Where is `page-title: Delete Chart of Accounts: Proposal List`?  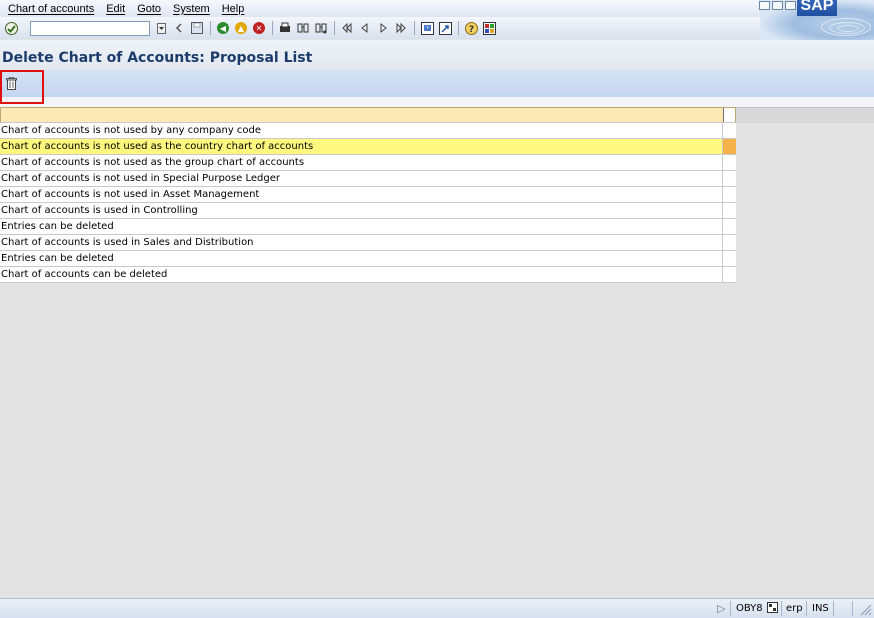
page-title: Delete Chart of Accounts: Proposal List is located at coordinates (157, 58).